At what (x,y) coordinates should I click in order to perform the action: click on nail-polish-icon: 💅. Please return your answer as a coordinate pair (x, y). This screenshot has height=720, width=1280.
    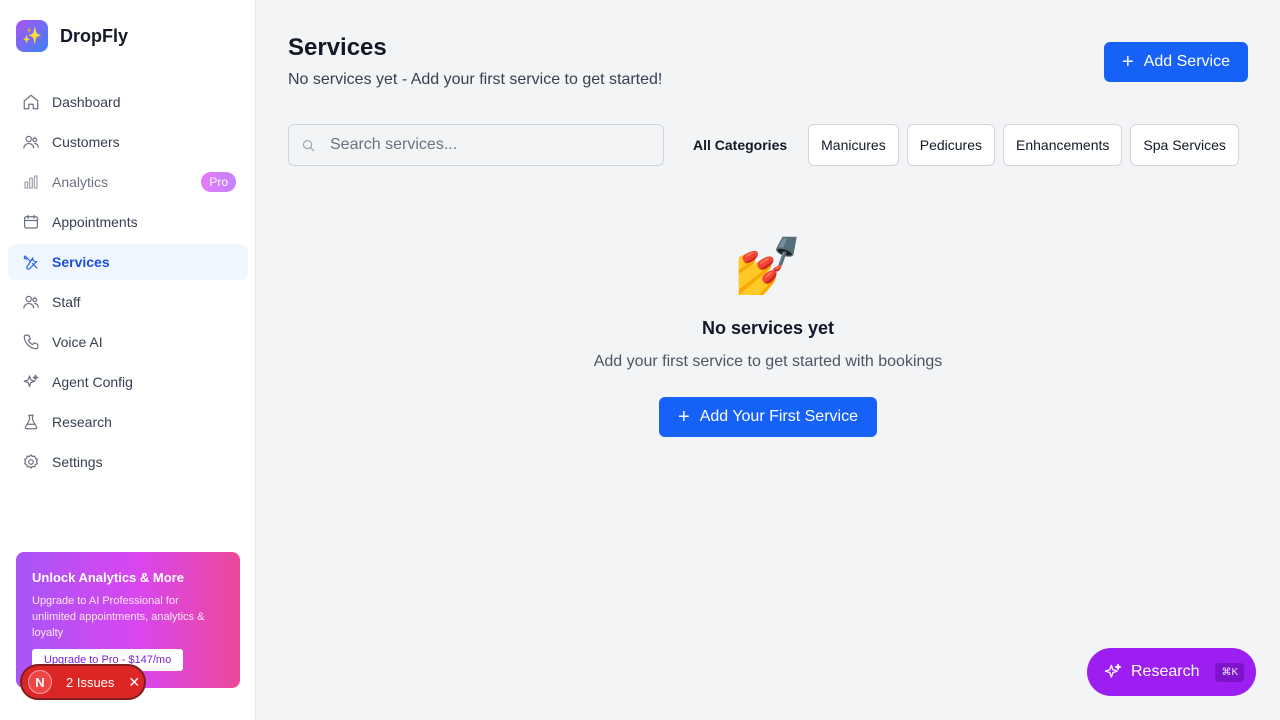
    Looking at the image, I should click on (768, 265).